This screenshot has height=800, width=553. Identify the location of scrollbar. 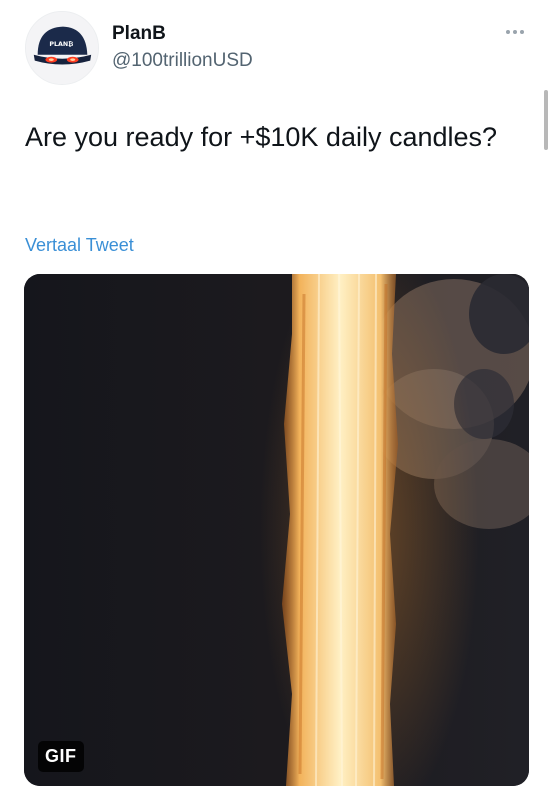
(546, 120).